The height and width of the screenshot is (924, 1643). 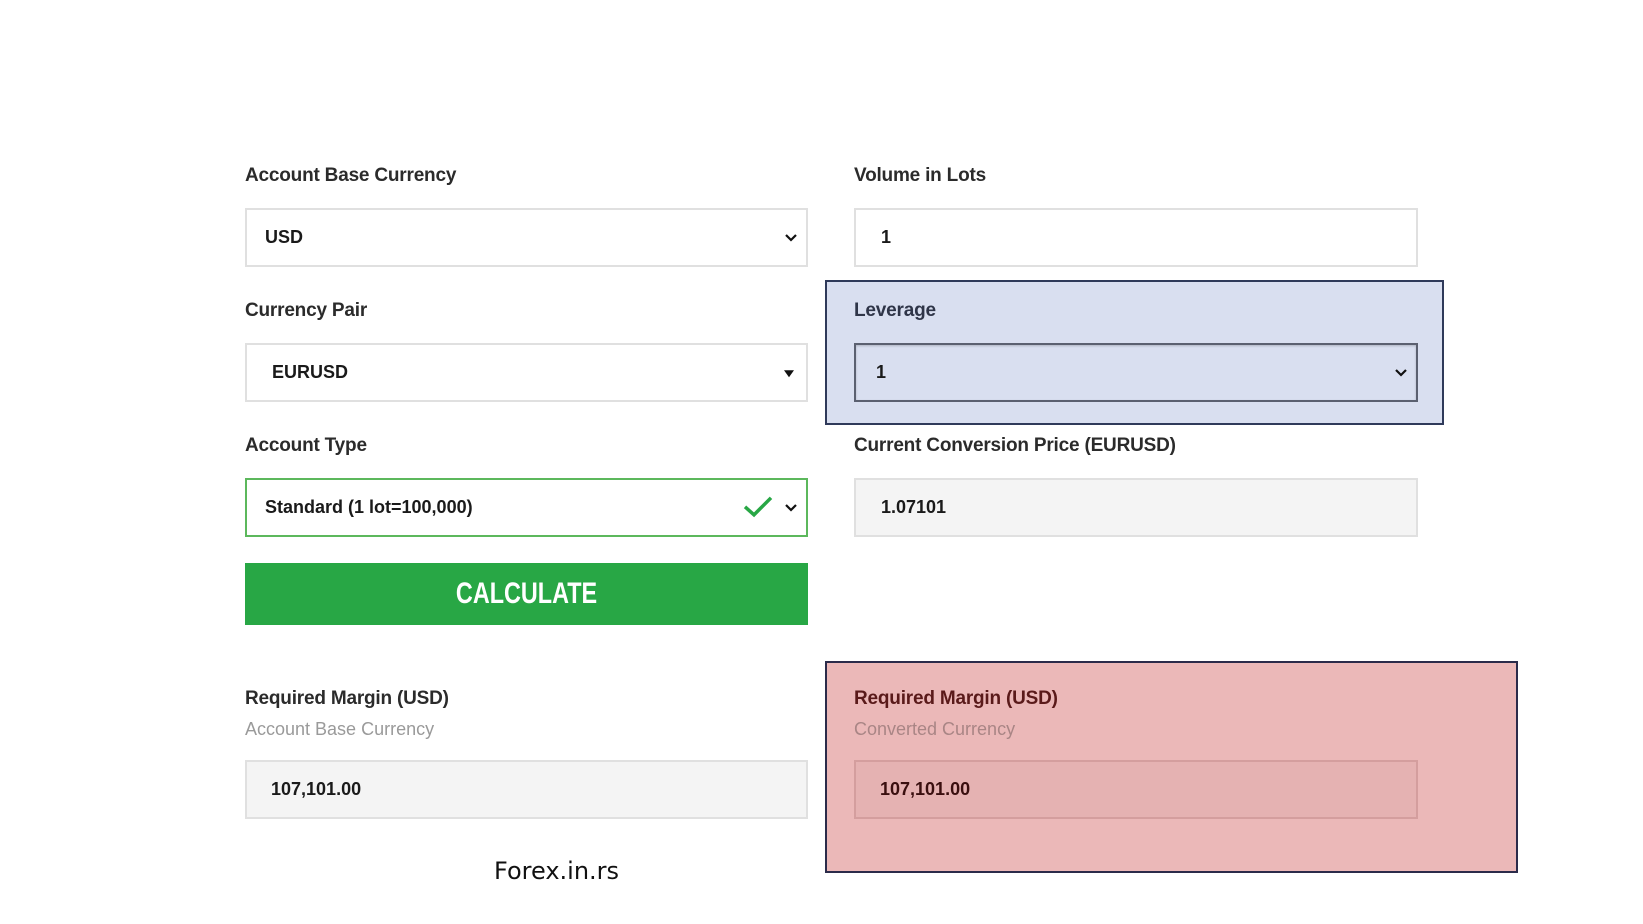 I want to click on account-type-value: Standard (1 lot=100,000), so click(x=369, y=507).